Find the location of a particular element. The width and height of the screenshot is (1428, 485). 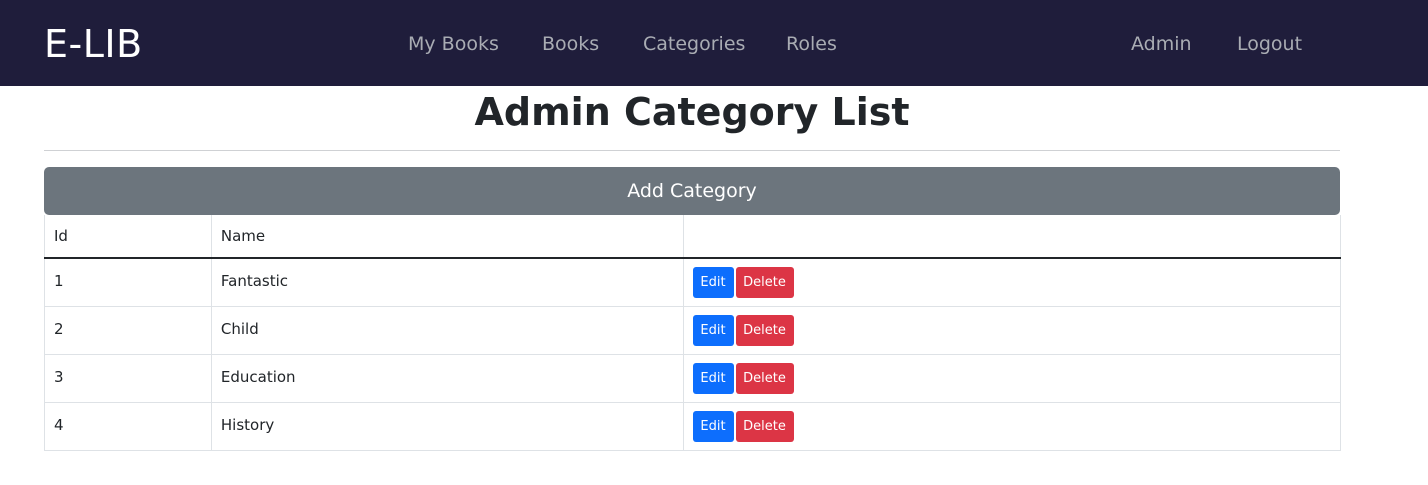

cell-name: Child is located at coordinates (447, 330).